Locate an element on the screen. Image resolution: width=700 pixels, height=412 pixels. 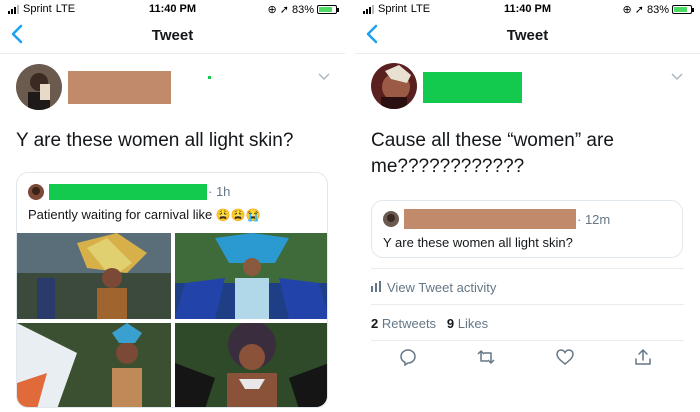
share-icon is located at coordinates (644, 358).